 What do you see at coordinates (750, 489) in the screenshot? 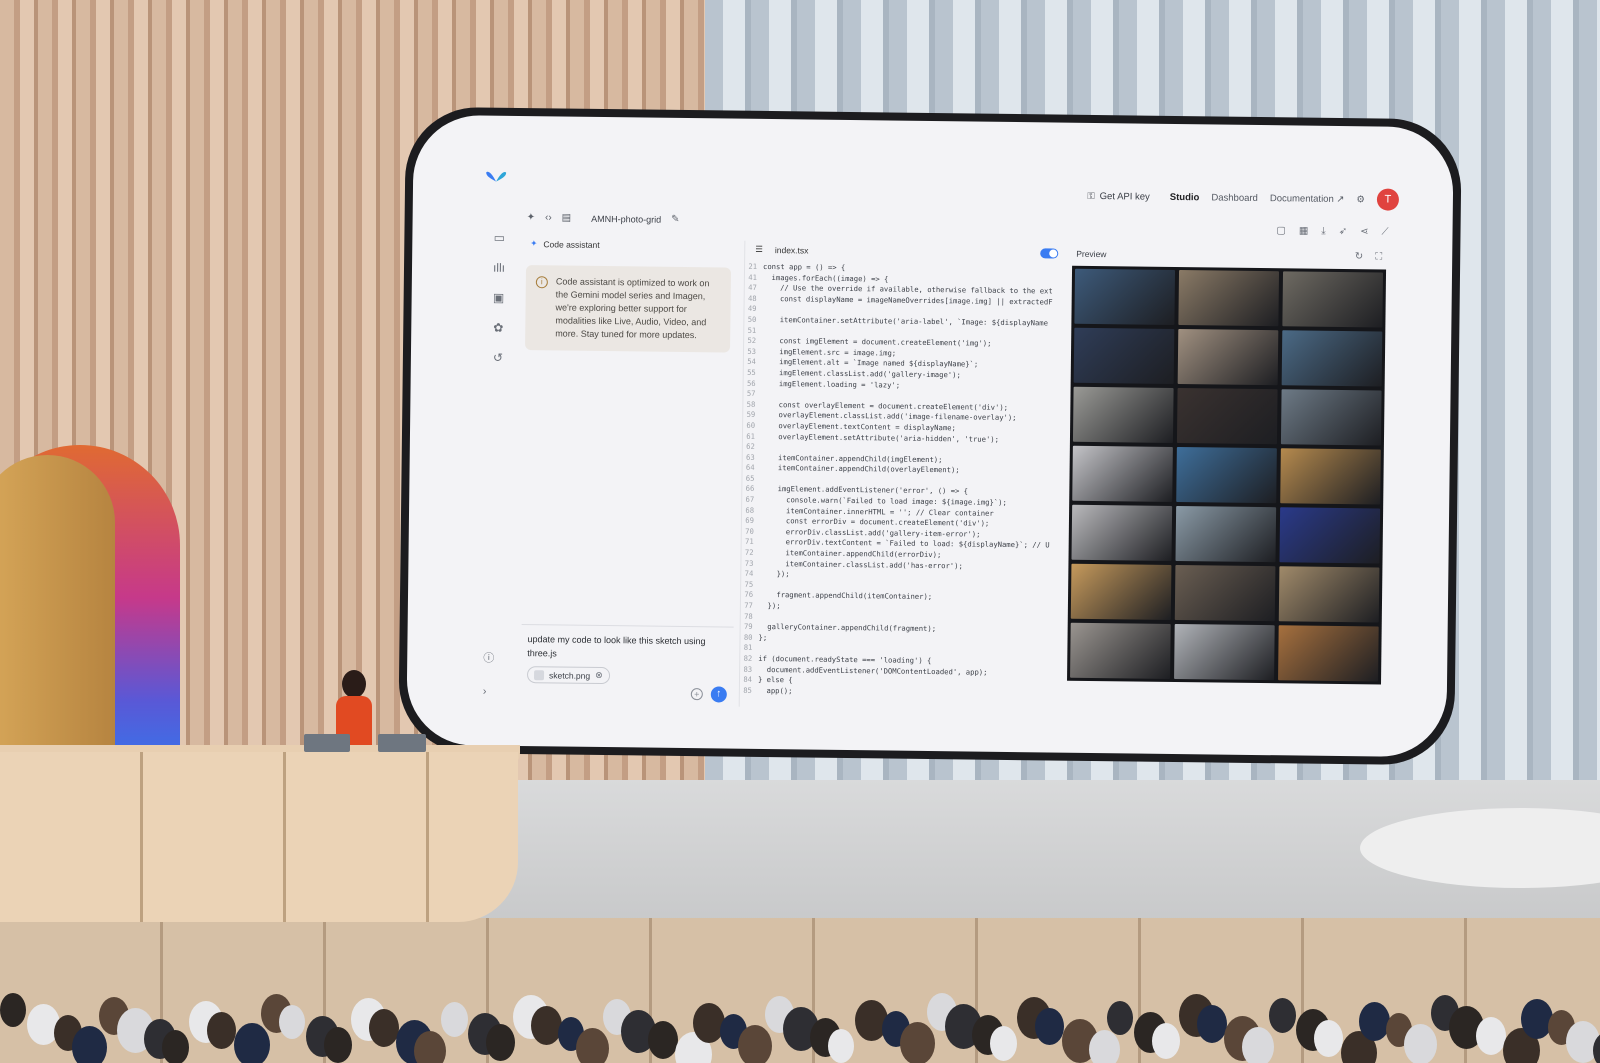
I see `line-number: 66` at bounding box center [750, 489].